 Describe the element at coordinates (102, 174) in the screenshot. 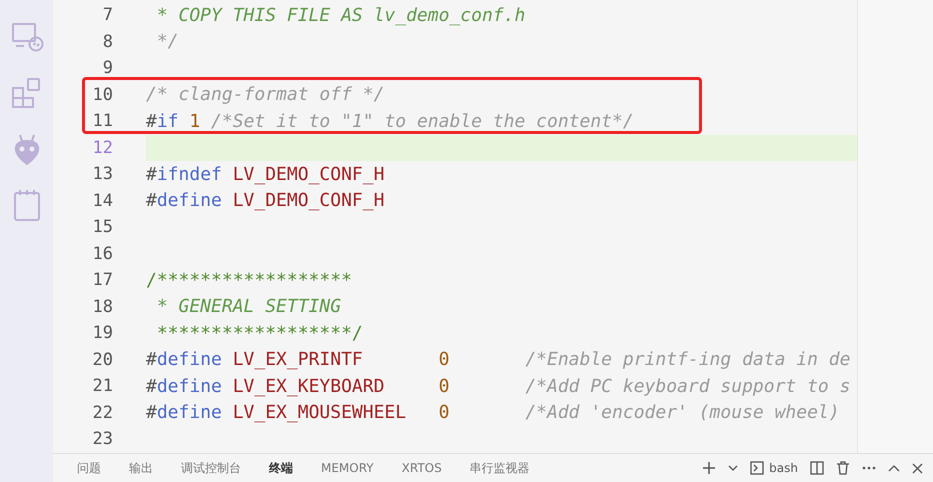

I see `line-number: 13` at that location.